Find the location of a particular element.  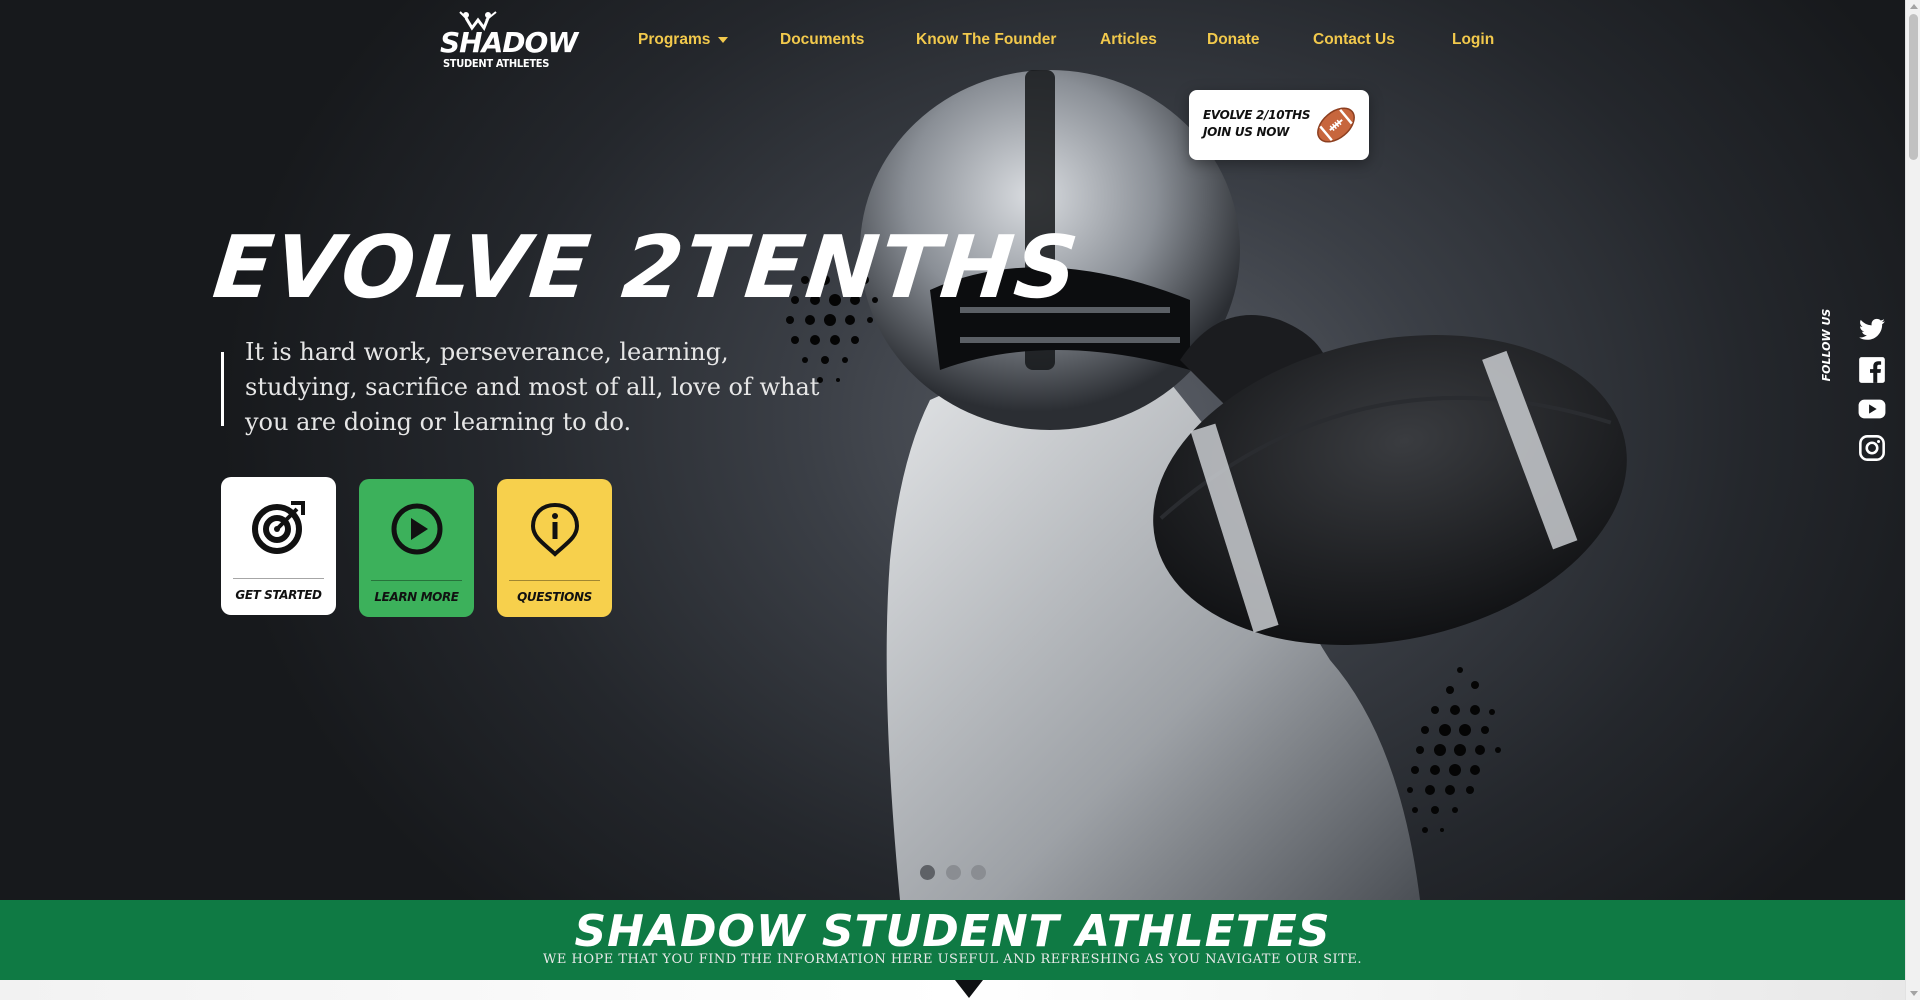

badge-line-1: EVOLVE 2/10THS is located at coordinates (1257, 115).